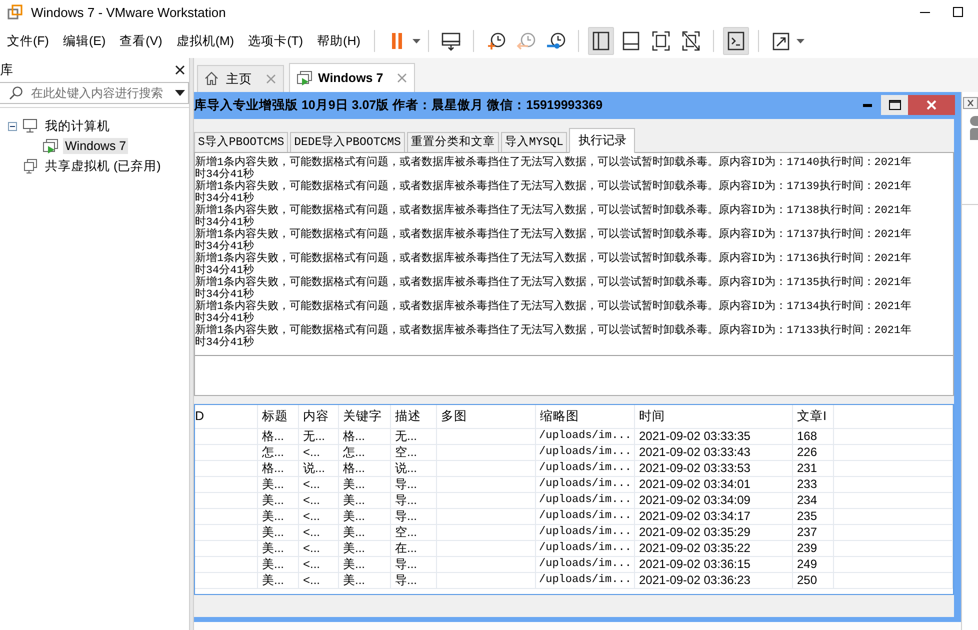 Image resolution: width=978 pixels, height=630 pixels. What do you see at coordinates (736, 41) in the screenshot?
I see `terminal-icon` at bounding box center [736, 41].